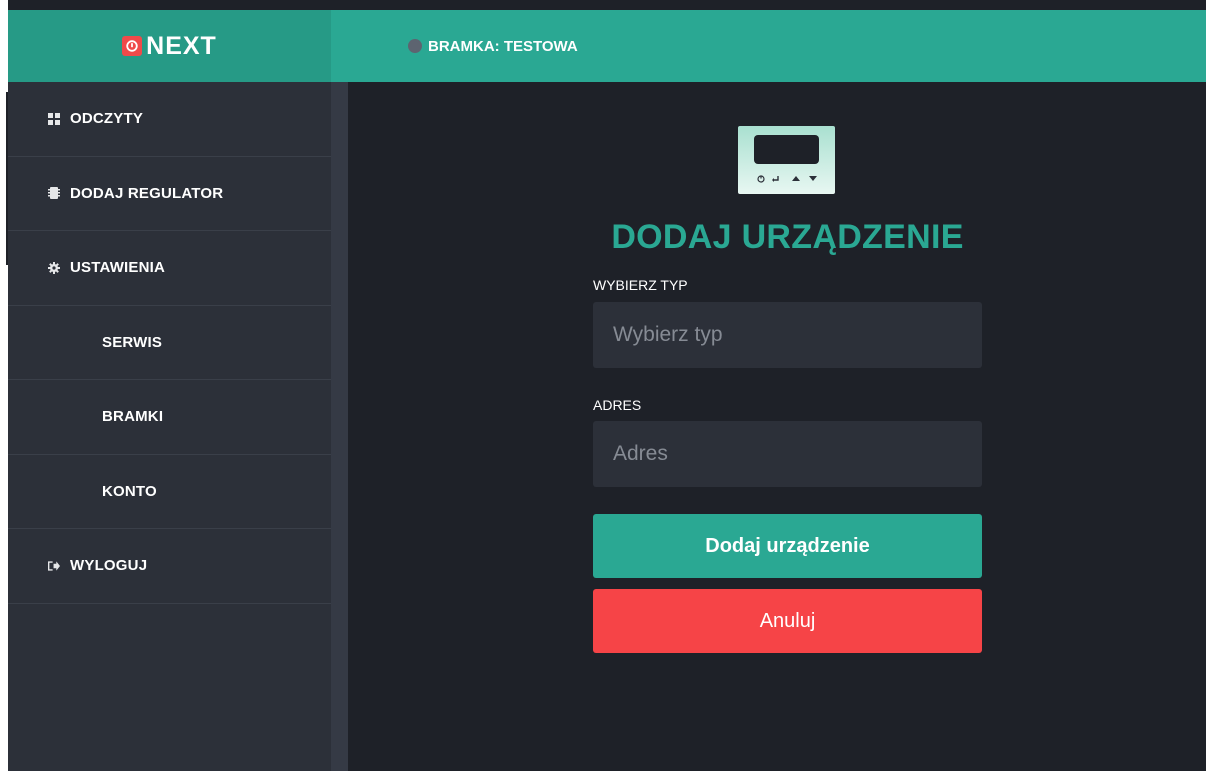  Describe the element at coordinates (169, 492) in the screenshot. I see `sidebar-item-konto: KONTO` at that location.